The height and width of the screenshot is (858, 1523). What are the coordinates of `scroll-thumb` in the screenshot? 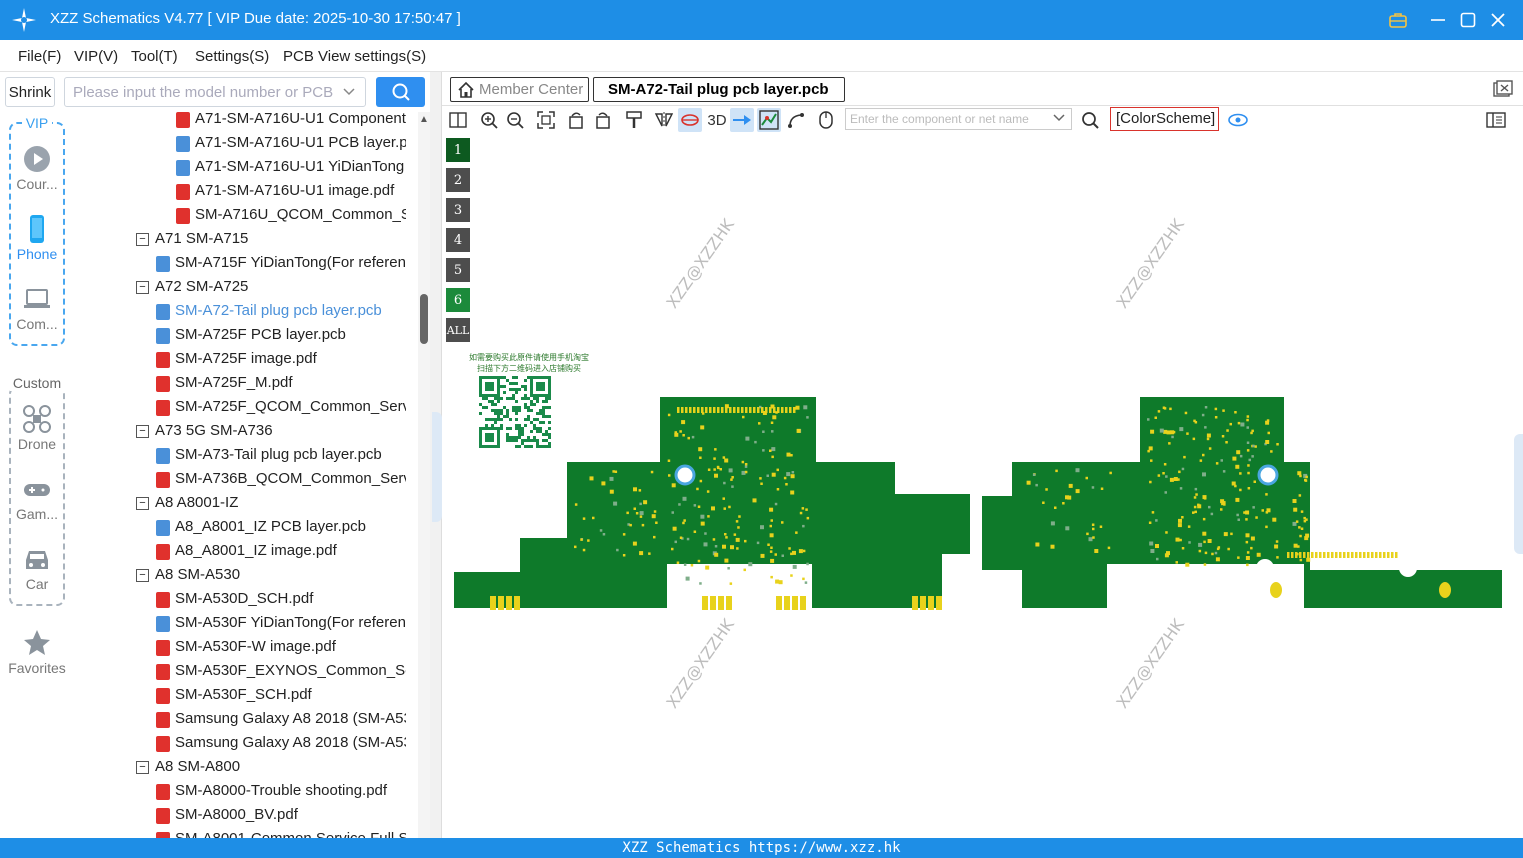 It's located at (424, 319).